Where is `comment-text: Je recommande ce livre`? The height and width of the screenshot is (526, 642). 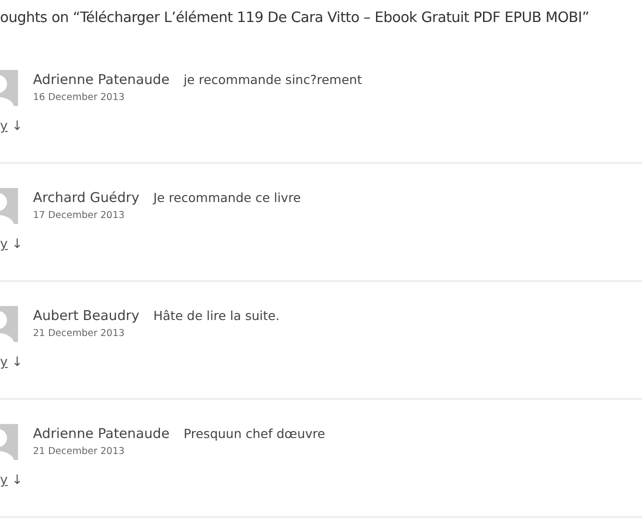 comment-text: Je recommande ce livre is located at coordinates (227, 197).